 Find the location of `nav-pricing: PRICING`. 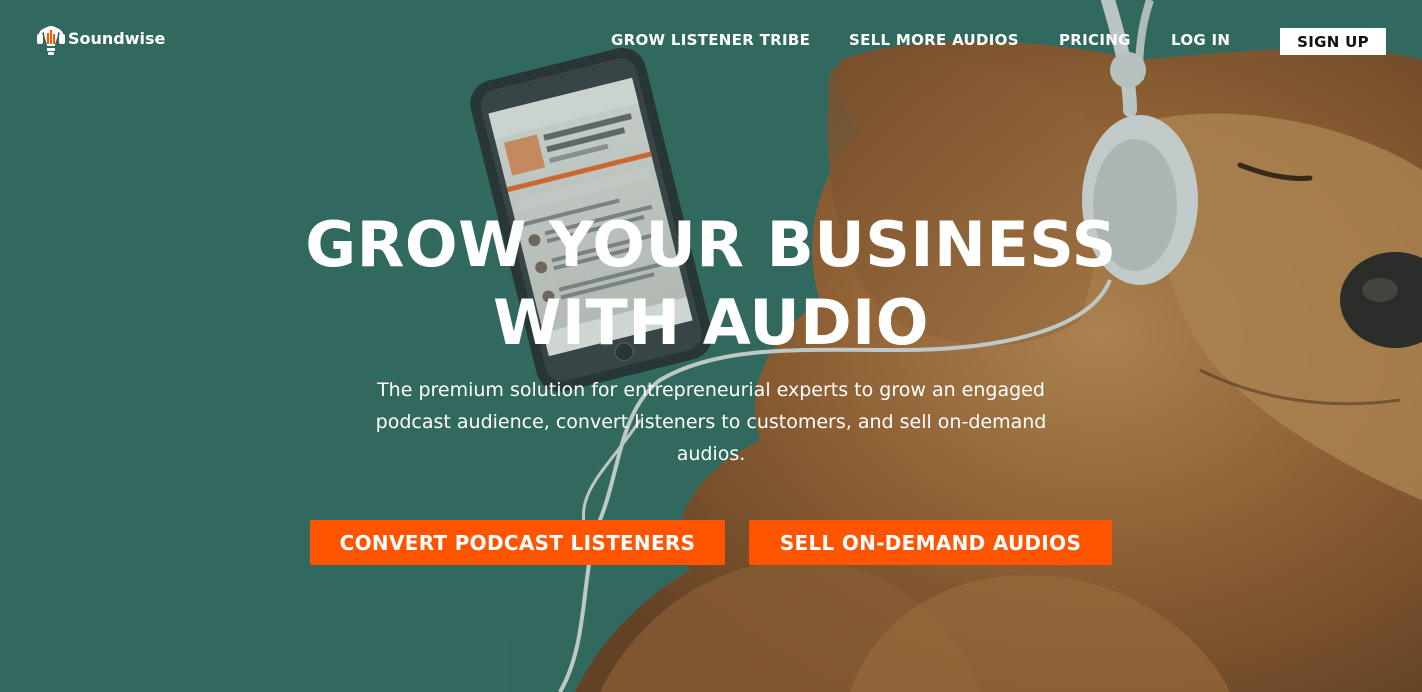

nav-pricing: PRICING is located at coordinates (1095, 40).